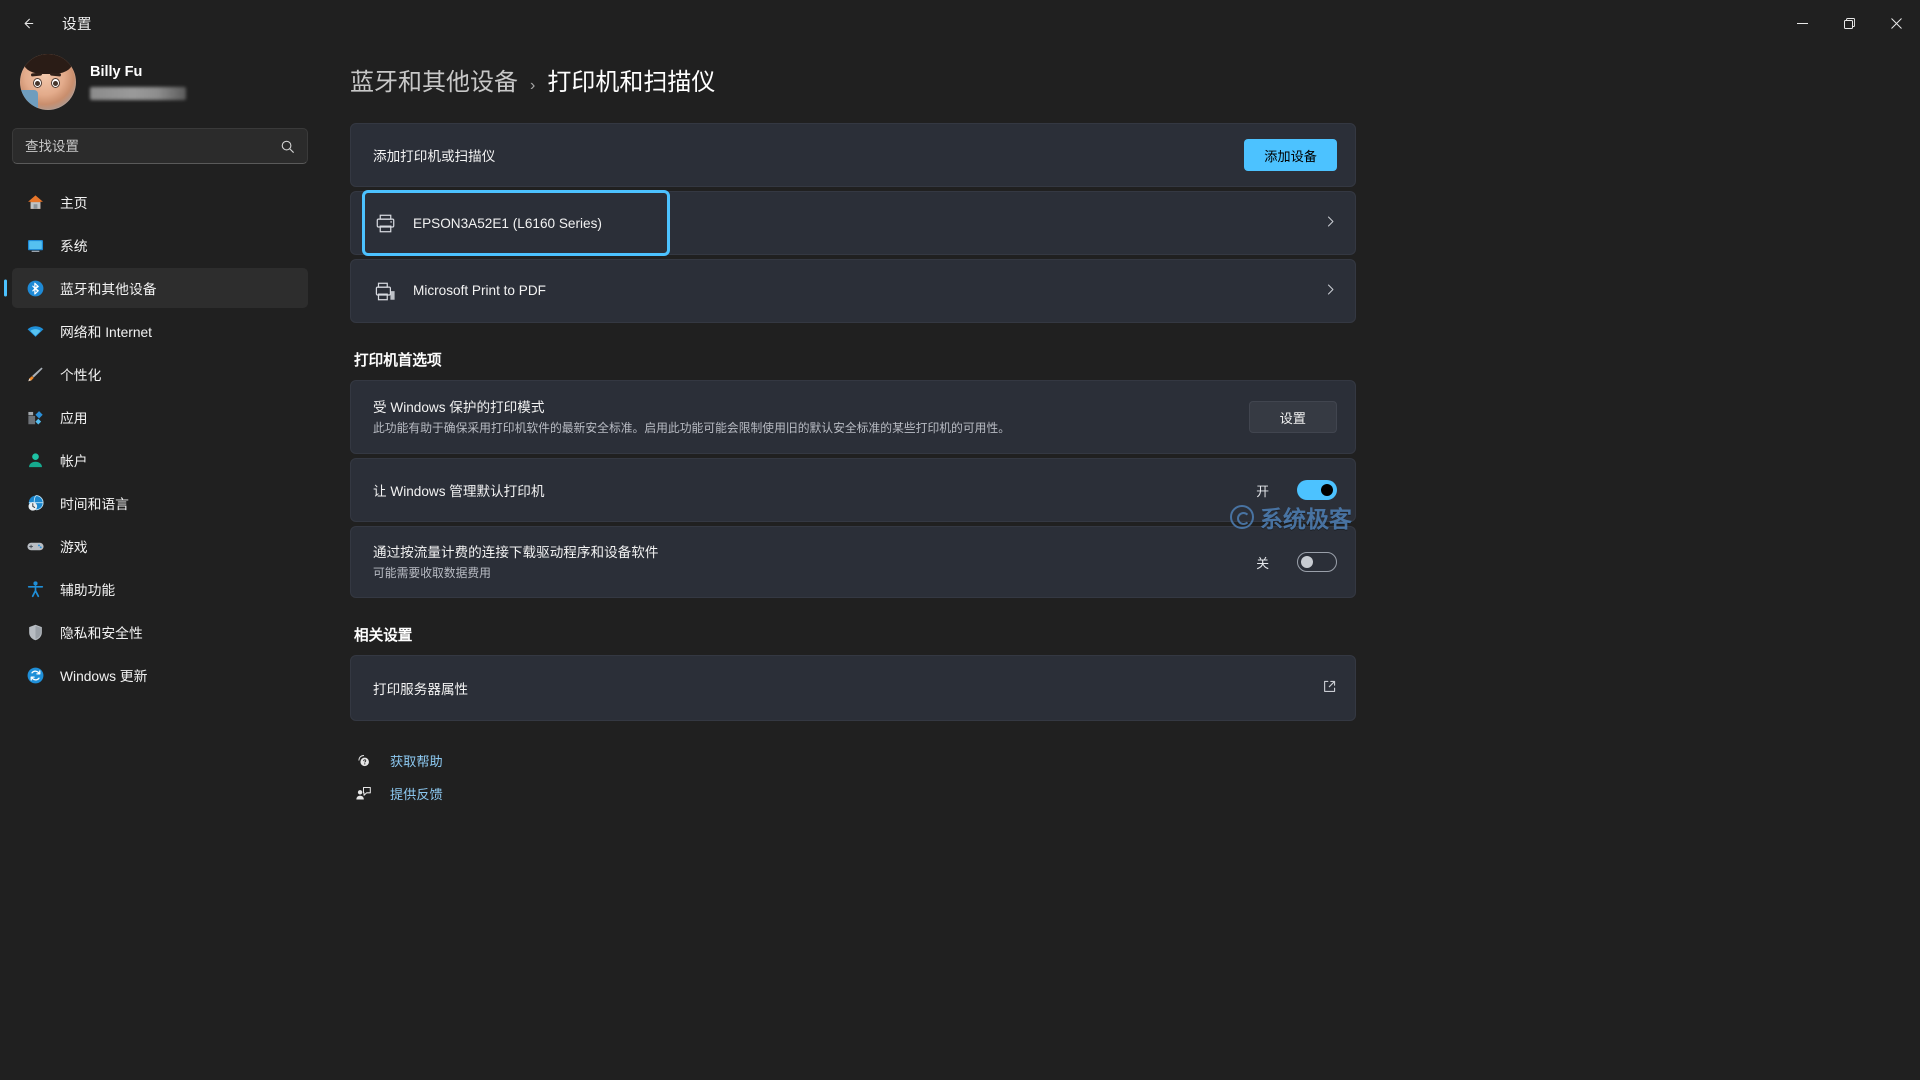  I want to click on avatar, so click(48, 82).